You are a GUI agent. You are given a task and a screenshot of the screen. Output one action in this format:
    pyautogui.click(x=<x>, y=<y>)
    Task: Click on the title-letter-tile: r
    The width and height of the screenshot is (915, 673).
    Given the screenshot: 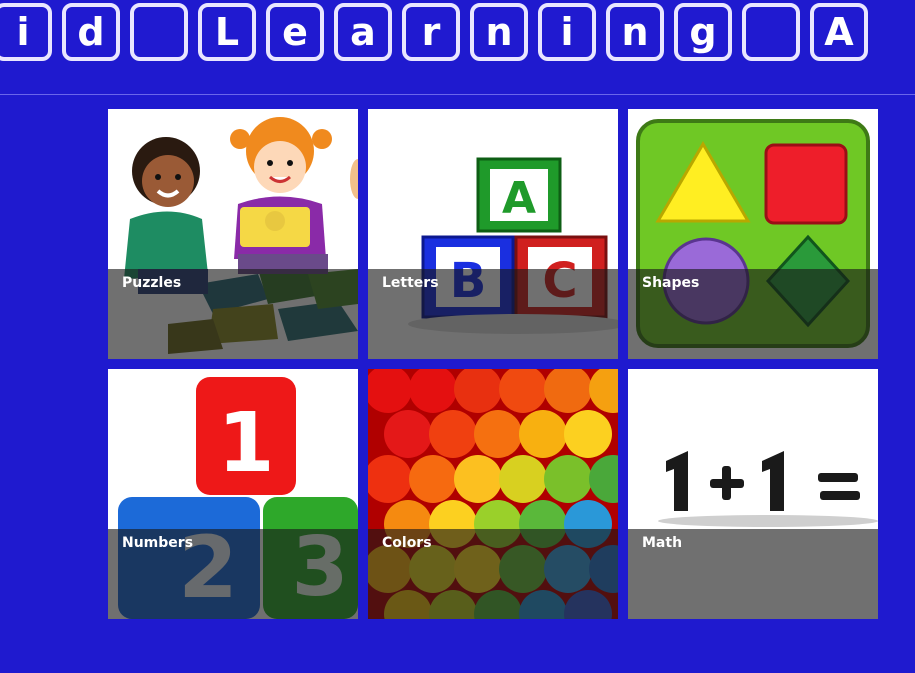 What is the action you would take?
    pyautogui.click(x=431, y=32)
    